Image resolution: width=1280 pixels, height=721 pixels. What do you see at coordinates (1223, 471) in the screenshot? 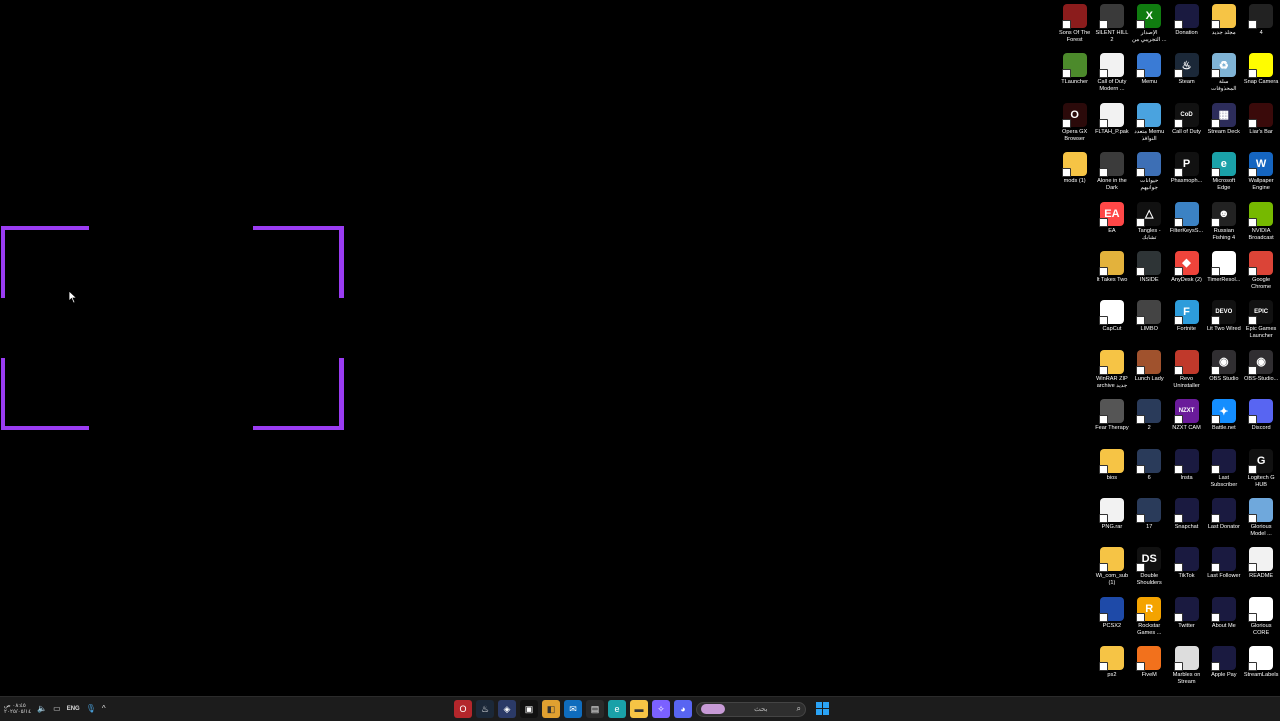
I see `desktop-icon: Last Subscriber` at bounding box center [1223, 471].